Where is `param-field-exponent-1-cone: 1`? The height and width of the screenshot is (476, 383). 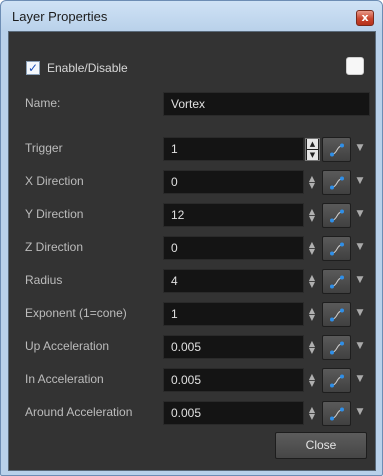 param-field-exponent-1-cone: 1 is located at coordinates (233, 314).